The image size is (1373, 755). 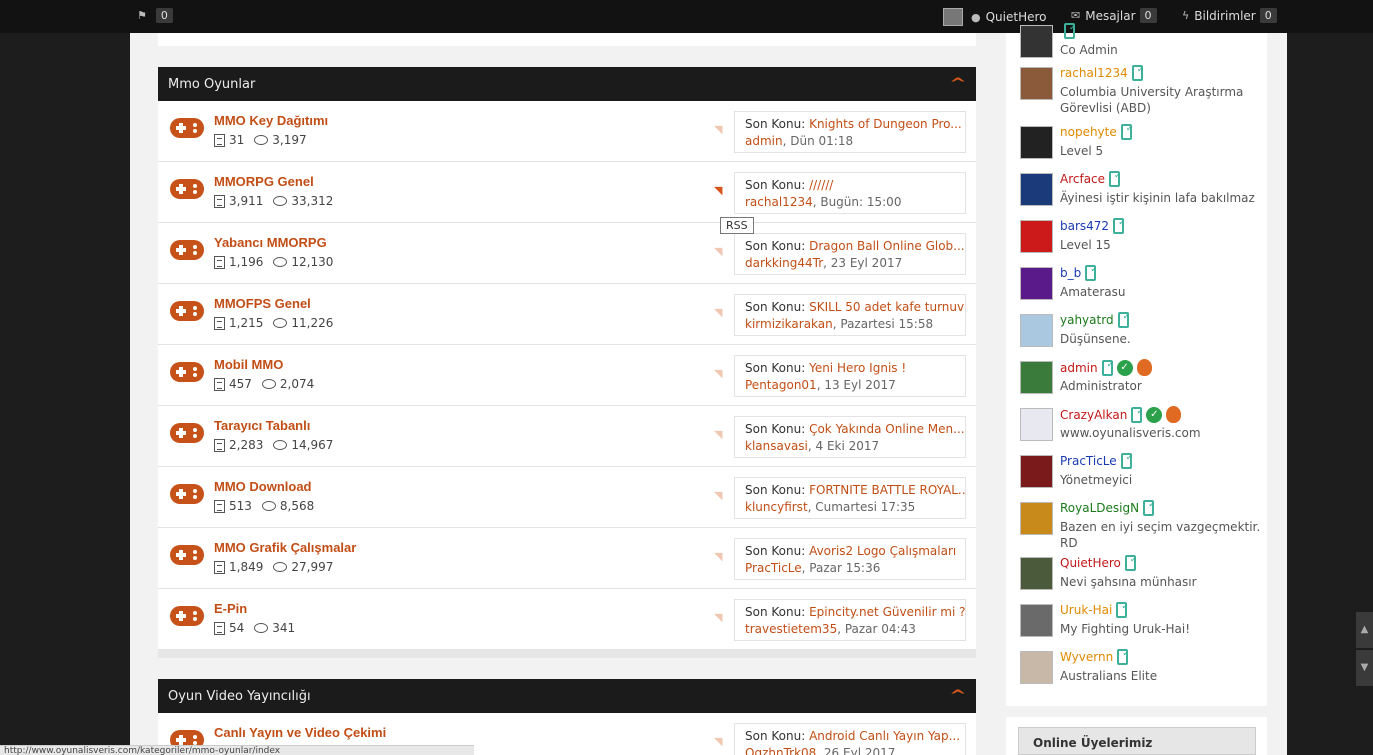 What do you see at coordinates (1268, 15) in the screenshot?
I see `alerts-count: 0` at bounding box center [1268, 15].